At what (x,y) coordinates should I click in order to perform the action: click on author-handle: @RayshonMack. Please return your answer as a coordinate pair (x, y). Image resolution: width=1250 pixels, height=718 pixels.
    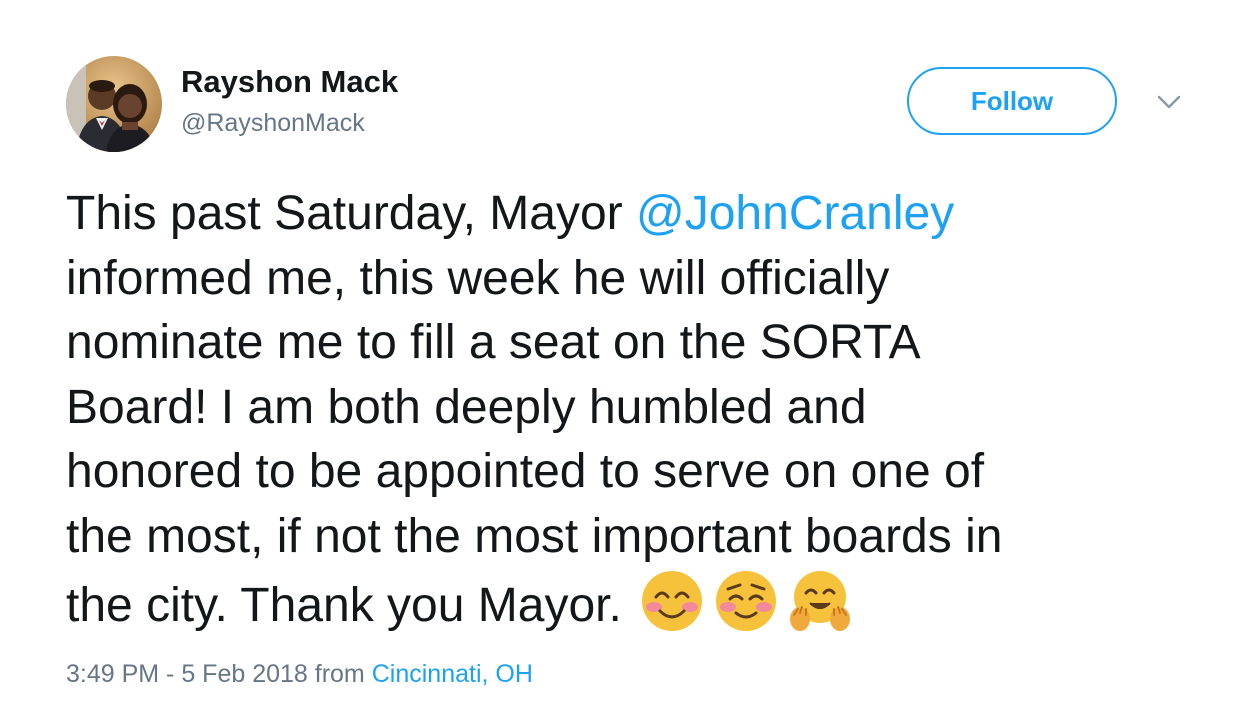
    Looking at the image, I should click on (289, 123).